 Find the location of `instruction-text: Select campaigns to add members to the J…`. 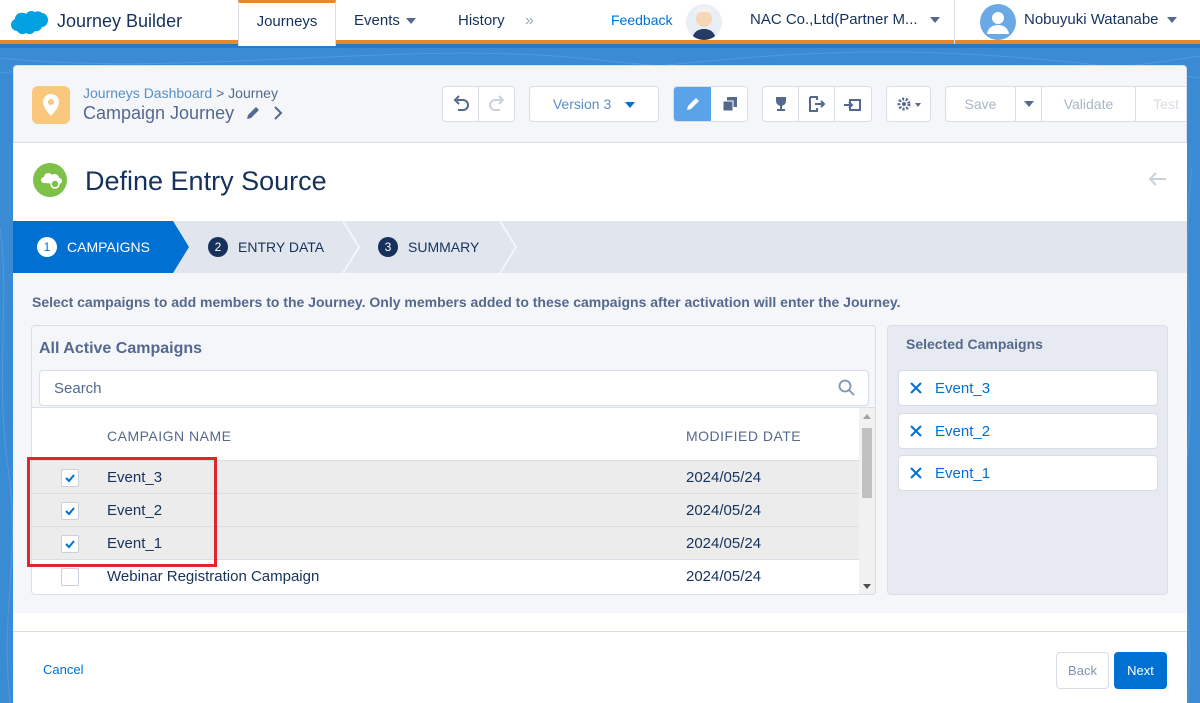

instruction-text: Select campaigns to add members to the J… is located at coordinates (466, 302).